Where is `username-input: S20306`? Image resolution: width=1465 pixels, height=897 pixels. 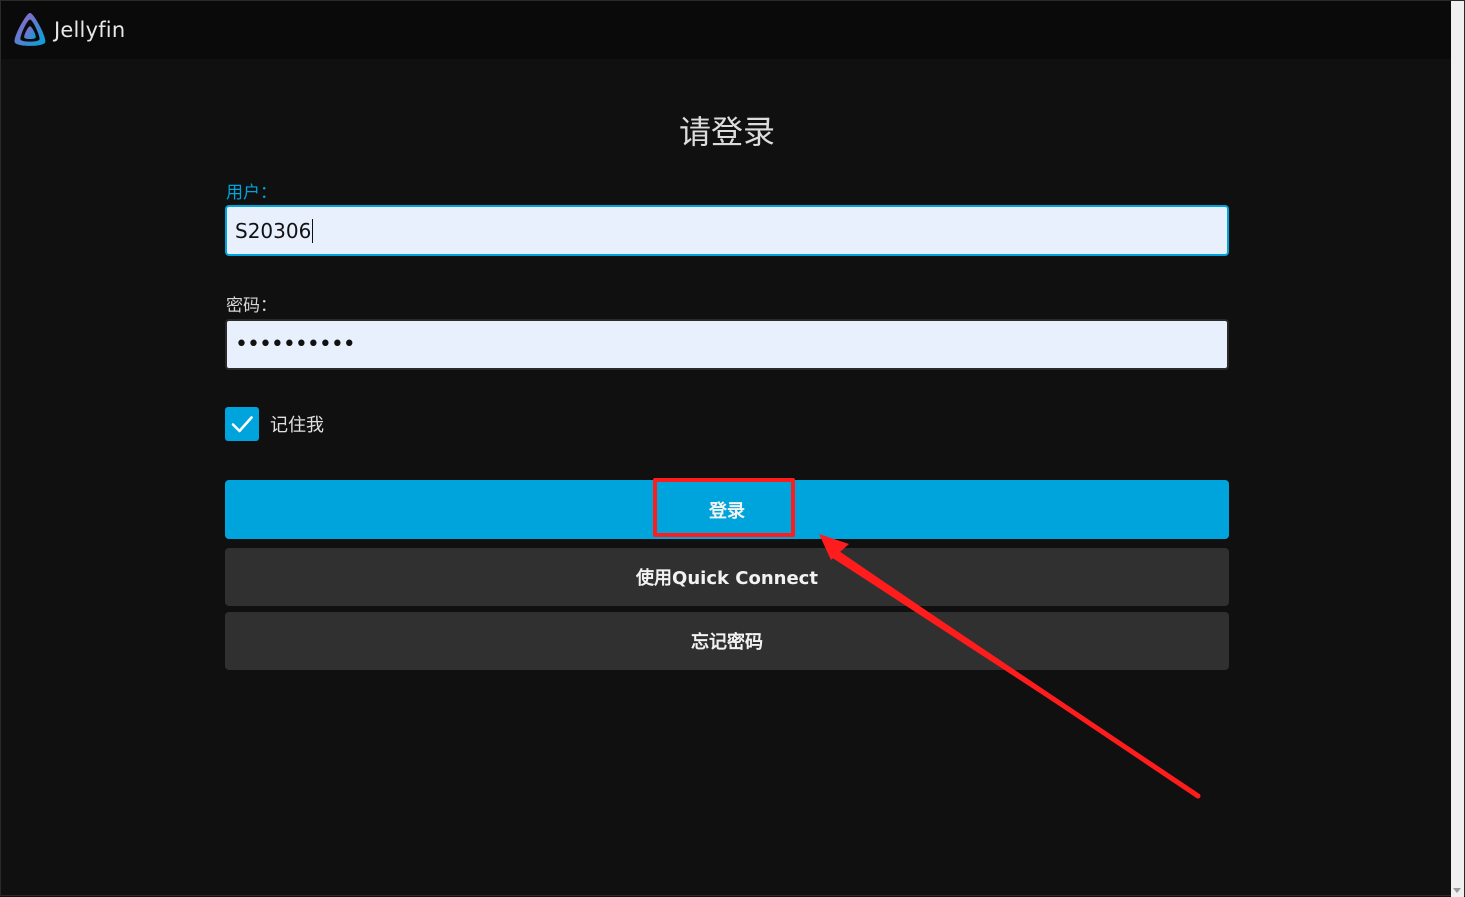
username-input: S20306 is located at coordinates (727, 230).